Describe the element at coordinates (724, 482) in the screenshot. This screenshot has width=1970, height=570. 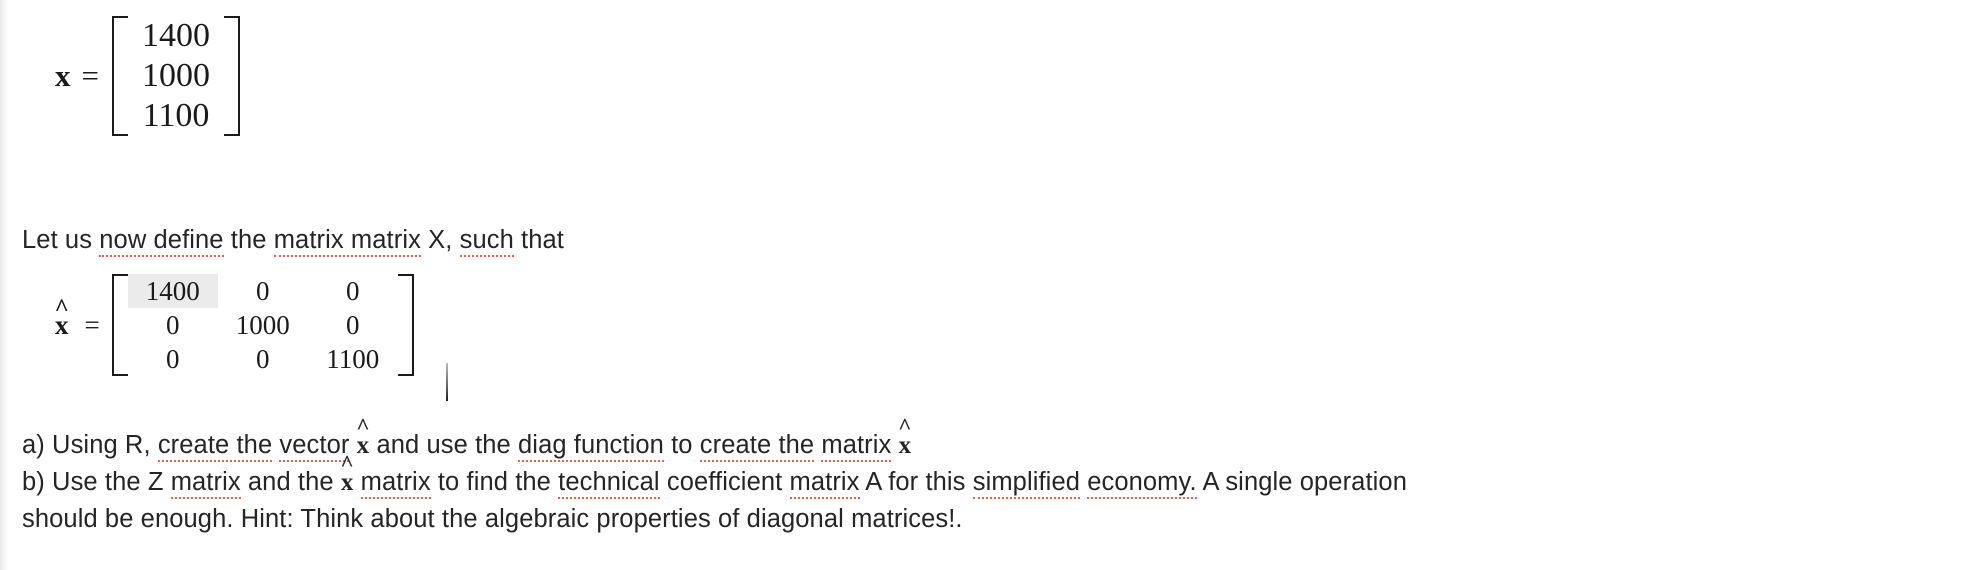
I see `text-segment: coefficient` at that location.